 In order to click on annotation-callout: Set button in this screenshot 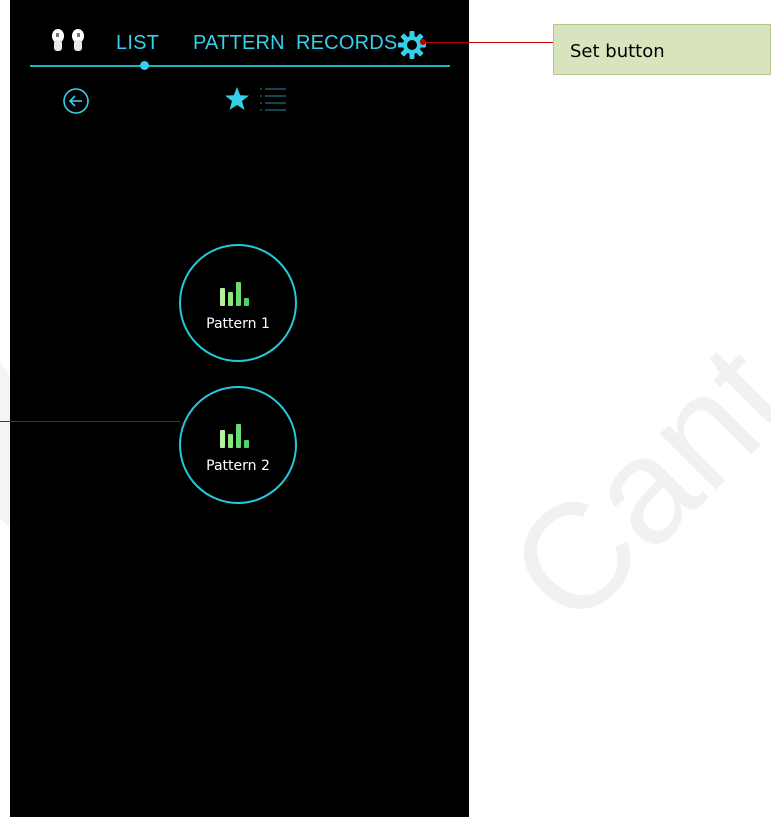, I will do `click(662, 49)`.